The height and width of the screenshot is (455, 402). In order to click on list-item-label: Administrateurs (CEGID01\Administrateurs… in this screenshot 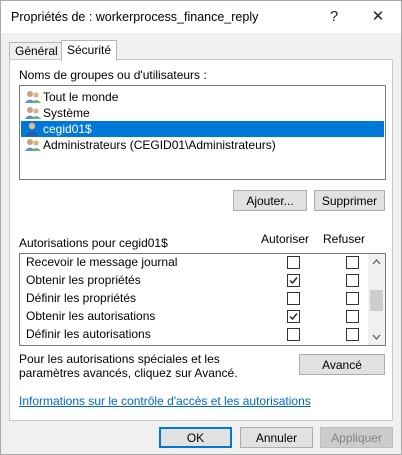, I will do `click(159, 145)`.